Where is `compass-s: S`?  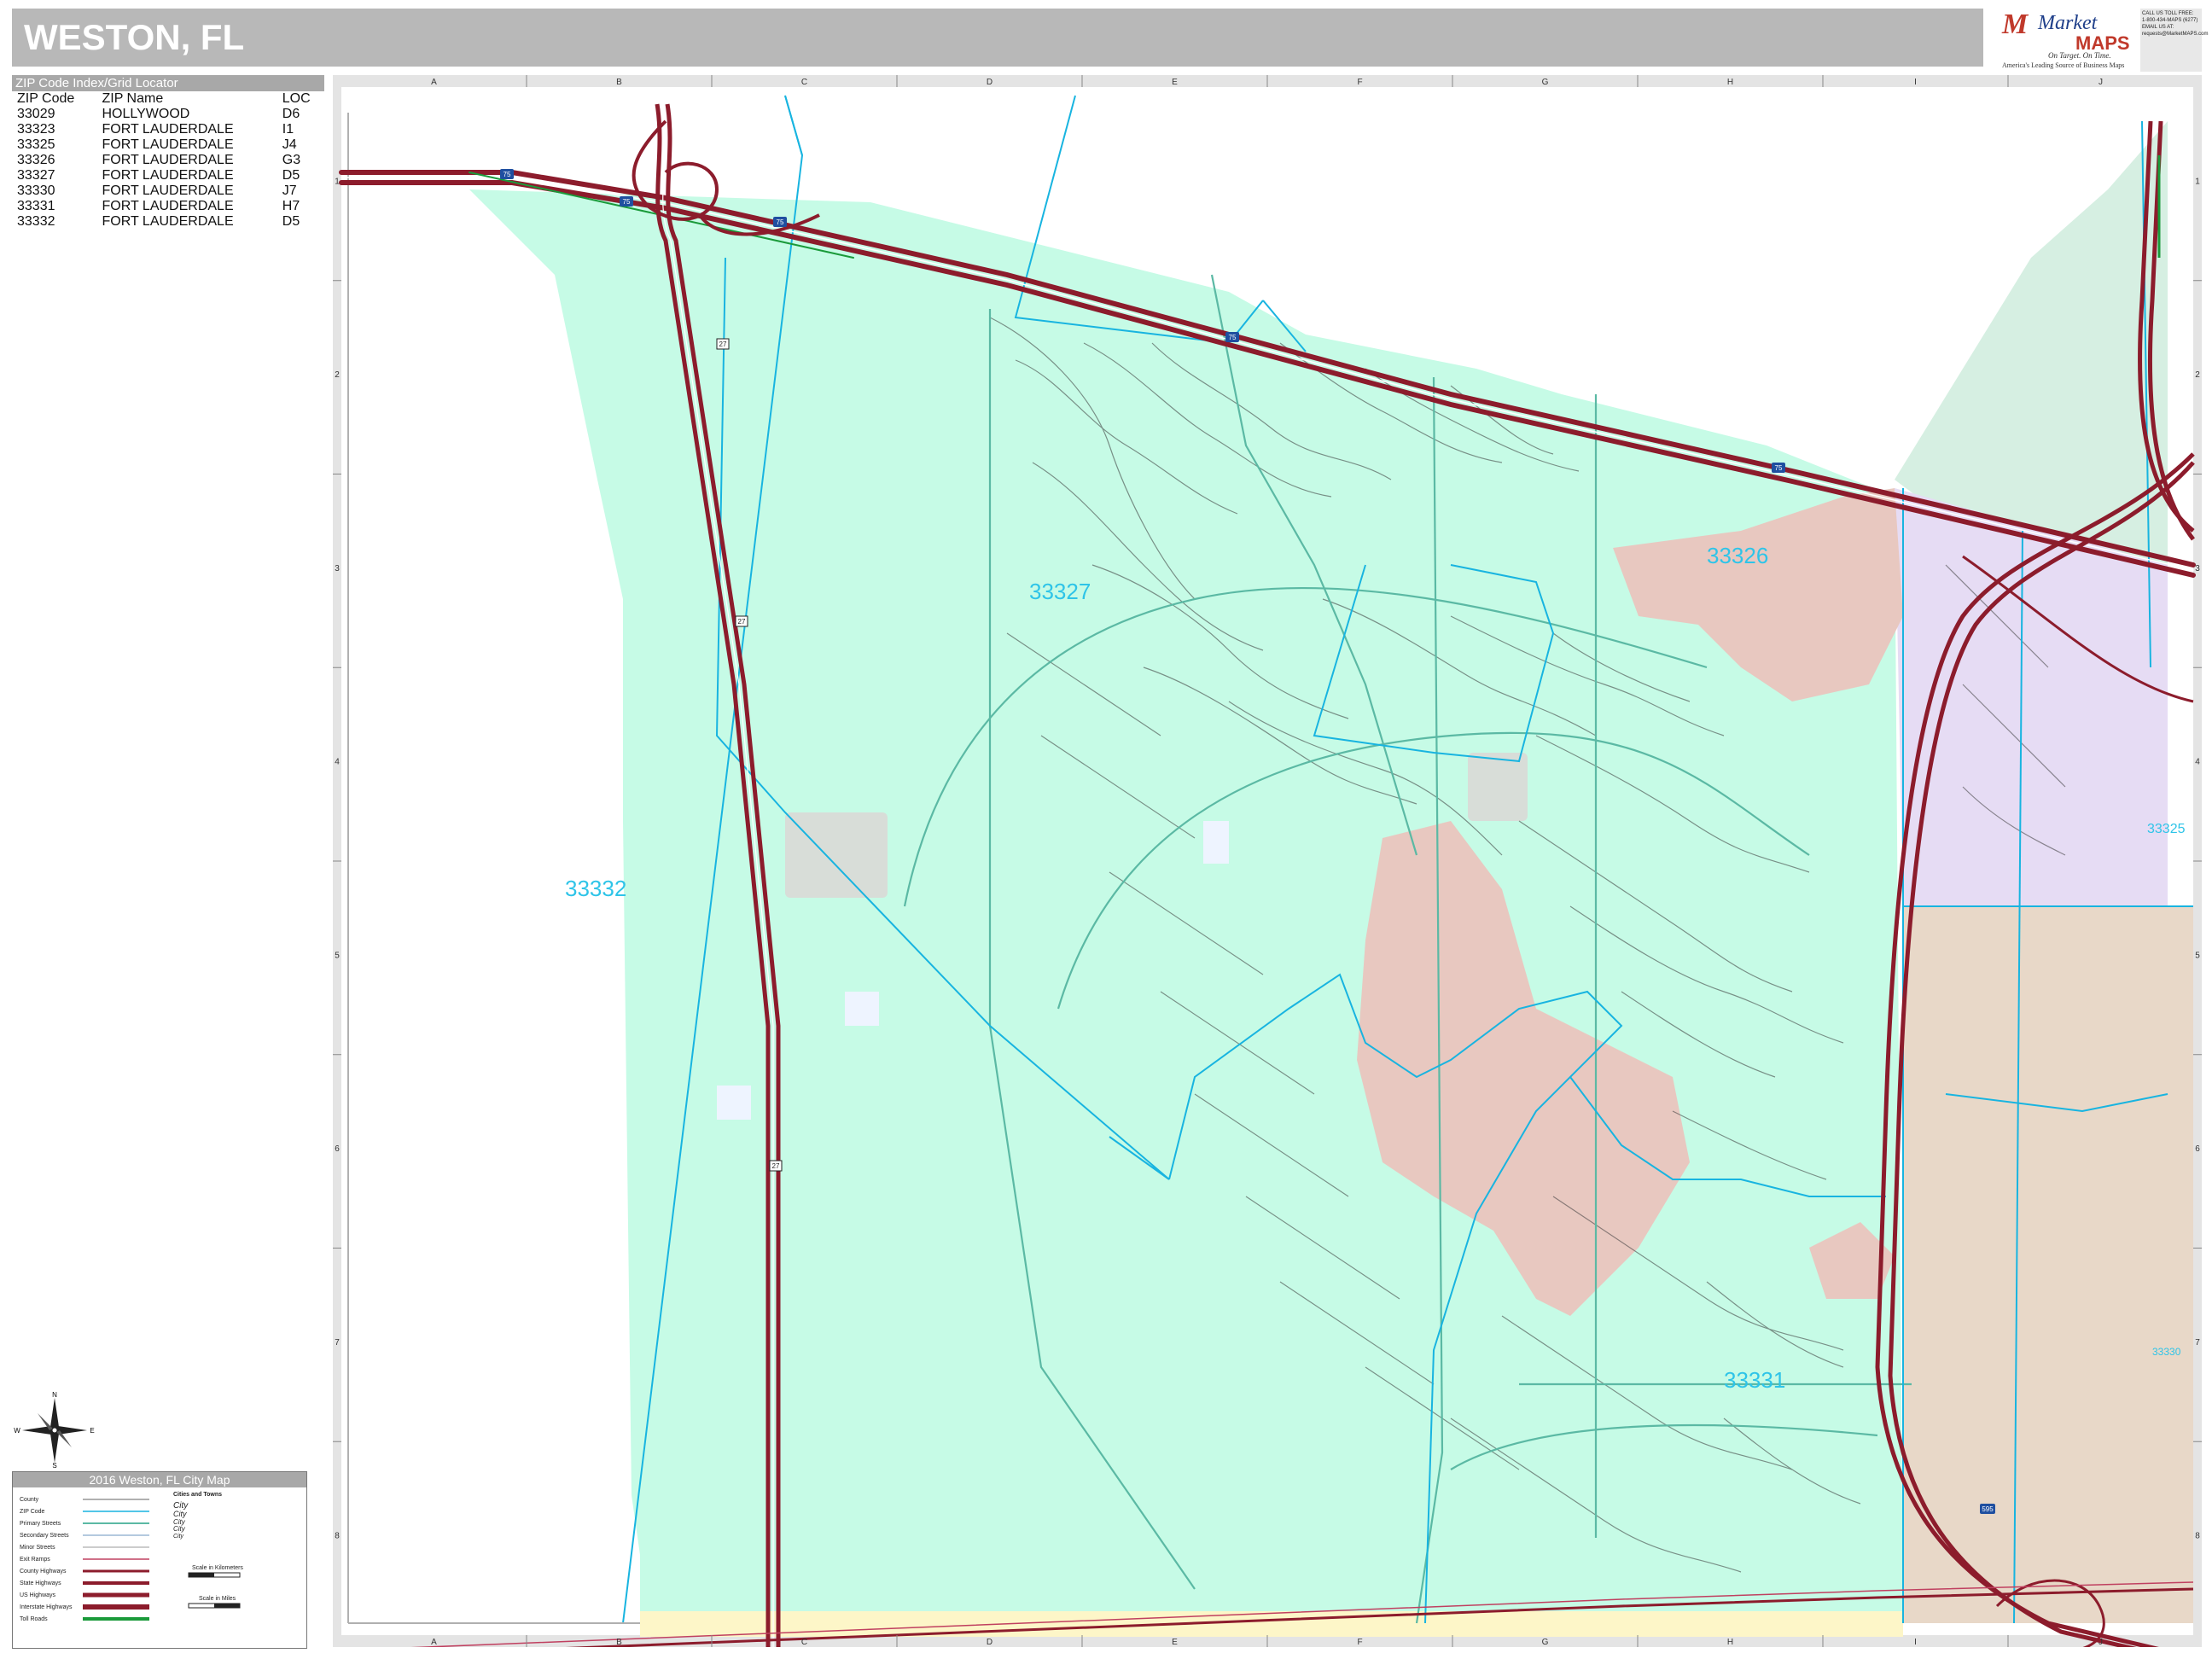 compass-s: S is located at coordinates (54, 1465).